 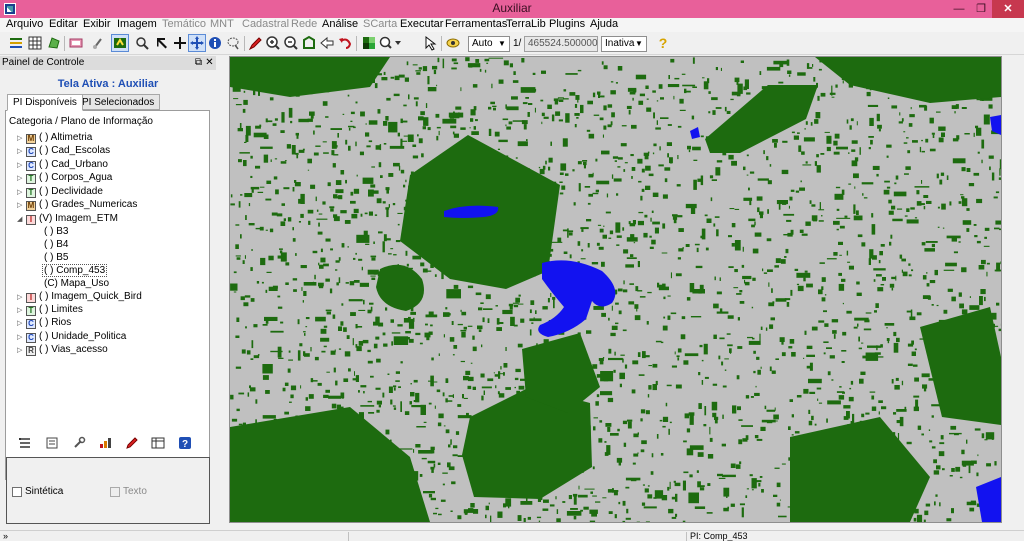 What do you see at coordinates (56, 244) in the screenshot?
I see `tree-item-b4: ( ) B4` at bounding box center [56, 244].